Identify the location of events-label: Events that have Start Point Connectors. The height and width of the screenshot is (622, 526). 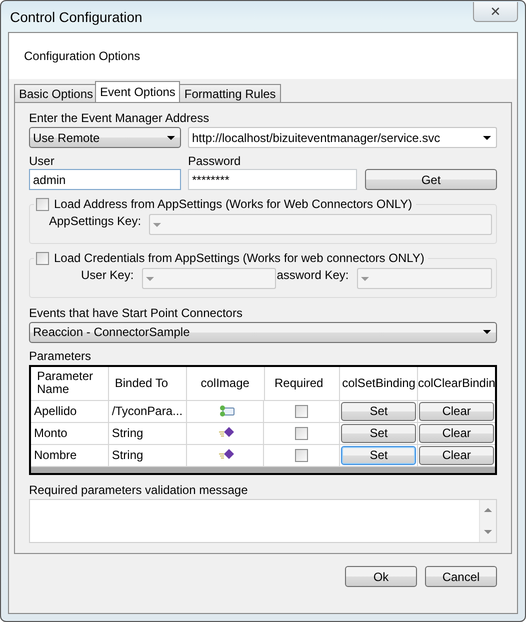
(135, 313).